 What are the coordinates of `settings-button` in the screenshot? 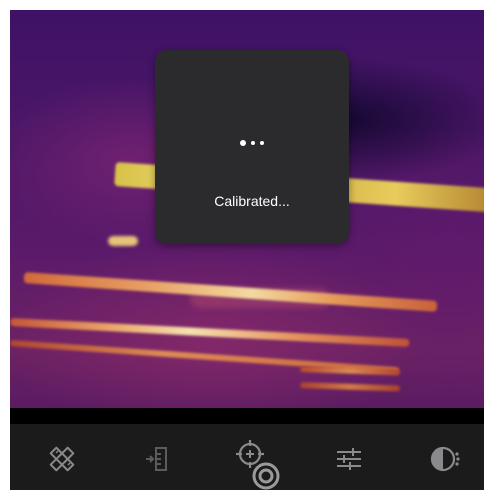 It's located at (349, 459).